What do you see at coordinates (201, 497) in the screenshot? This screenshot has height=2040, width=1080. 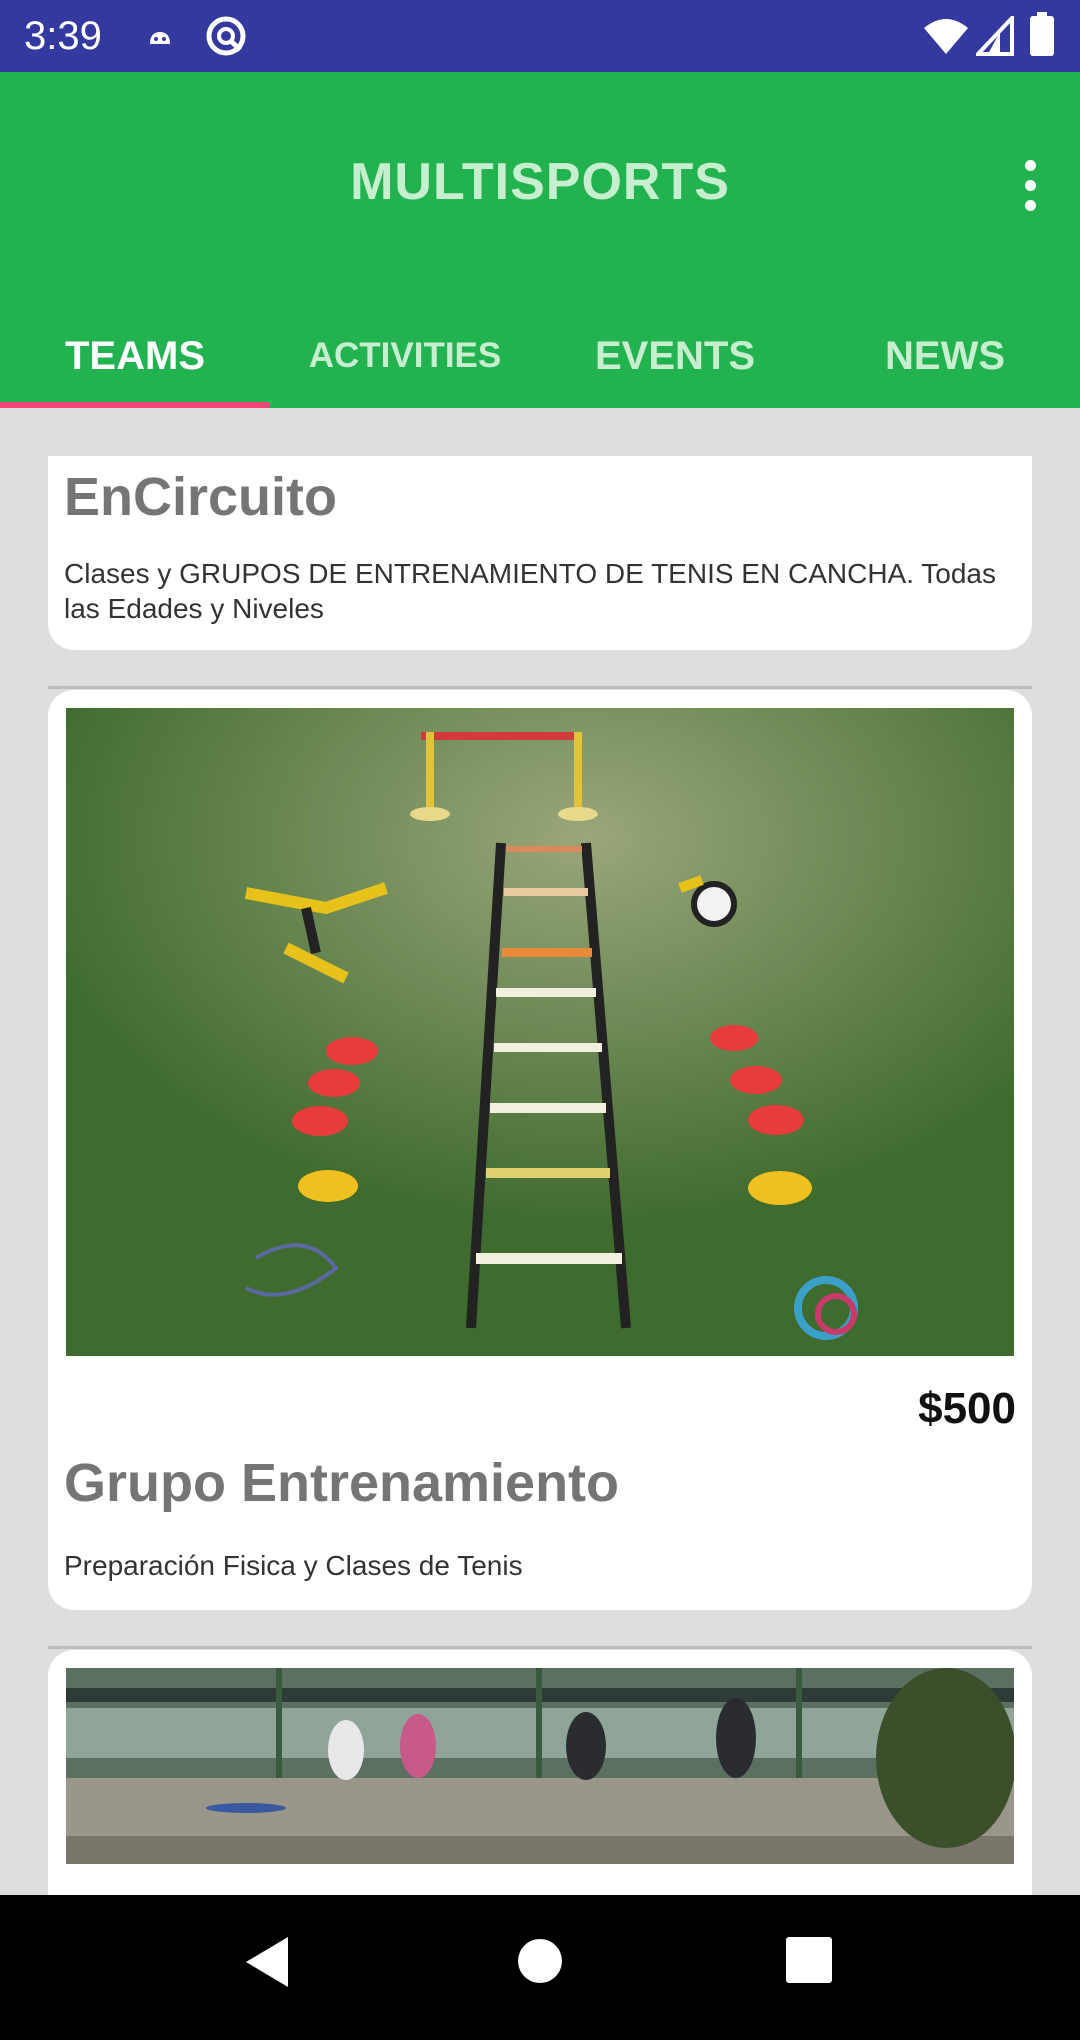 I see `team-title: EnCircuito` at bounding box center [201, 497].